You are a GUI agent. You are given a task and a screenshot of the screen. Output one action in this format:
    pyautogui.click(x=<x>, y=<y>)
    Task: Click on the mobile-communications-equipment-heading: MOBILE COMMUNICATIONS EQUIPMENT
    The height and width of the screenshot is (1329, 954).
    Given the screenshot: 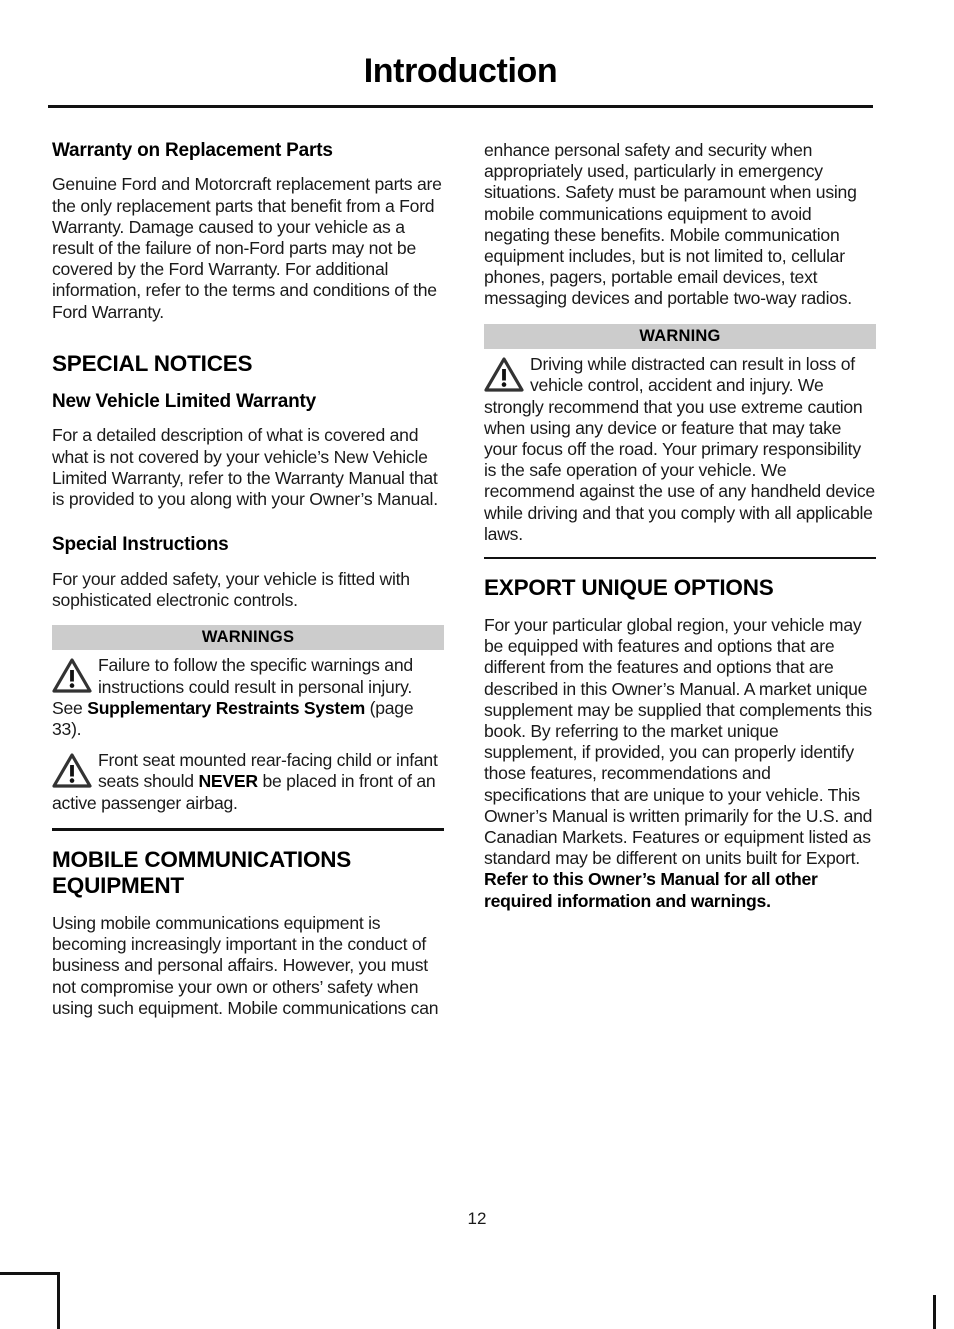 What is the action you would take?
    pyautogui.click(x=202, y=872)
    